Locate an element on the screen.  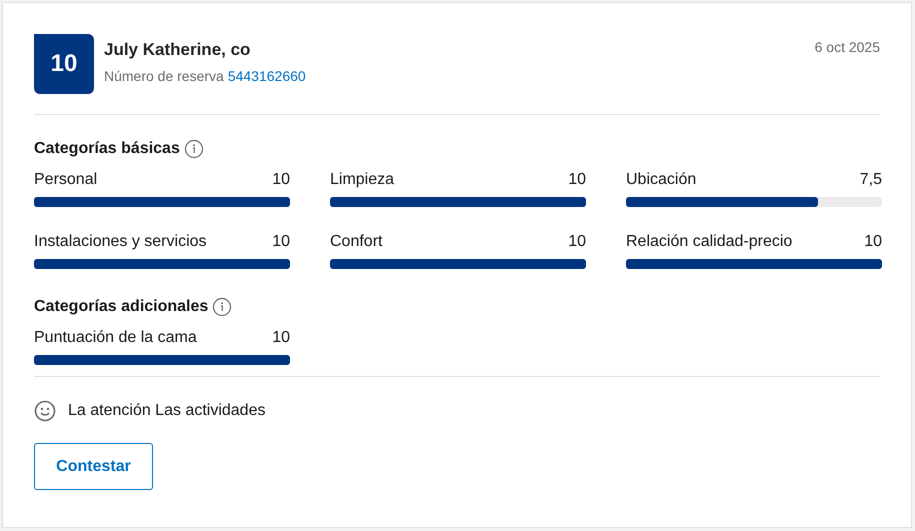
category-name: Ubicación is located at coordinates (661, 180).